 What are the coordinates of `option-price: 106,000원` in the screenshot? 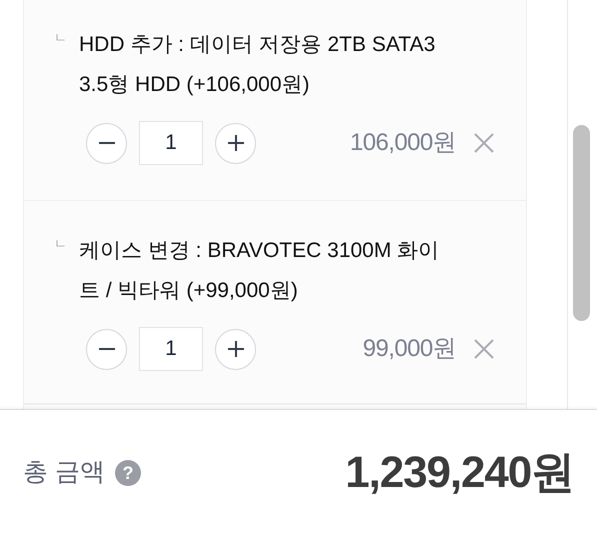 It's located at (403, 143).